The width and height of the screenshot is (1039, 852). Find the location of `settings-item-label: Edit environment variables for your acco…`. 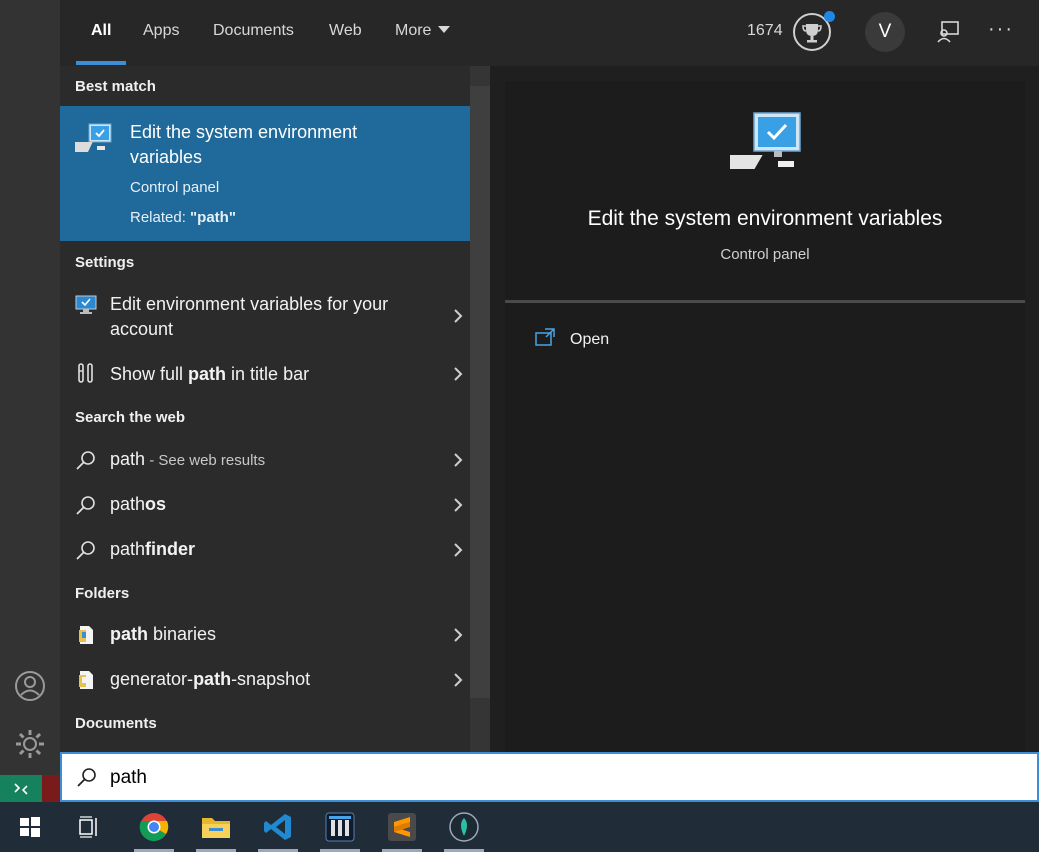

settings-item-label: Edit environment variables for your acco… is located at coordinates (249, 316).